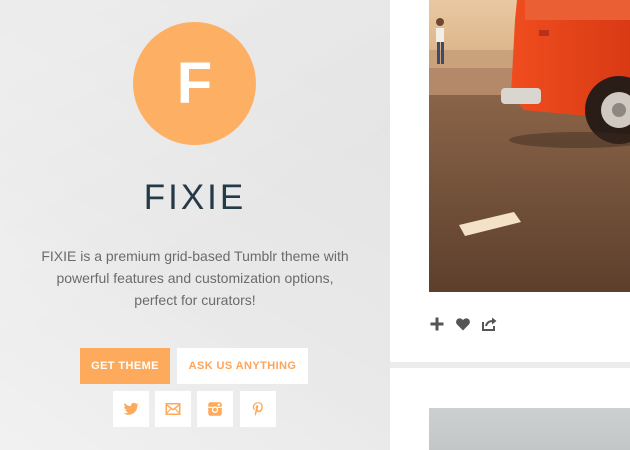  I want to click on reblog-plus-icon, so click(437, 324).